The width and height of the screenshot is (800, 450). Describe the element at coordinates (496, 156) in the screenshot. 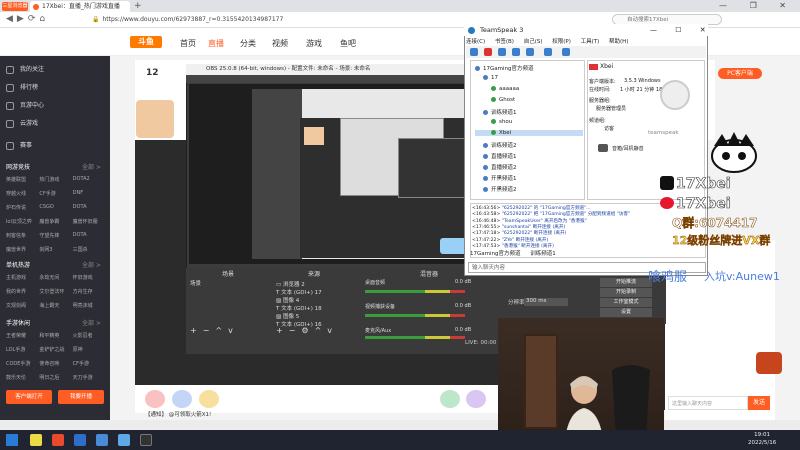

I see `channel-item: 直播频道1` at that location.